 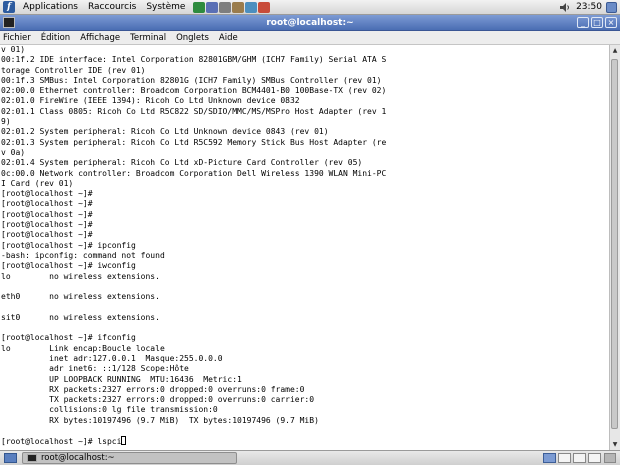 I want to click on window-title: root@localhost:~, so click(x=310, y=23).